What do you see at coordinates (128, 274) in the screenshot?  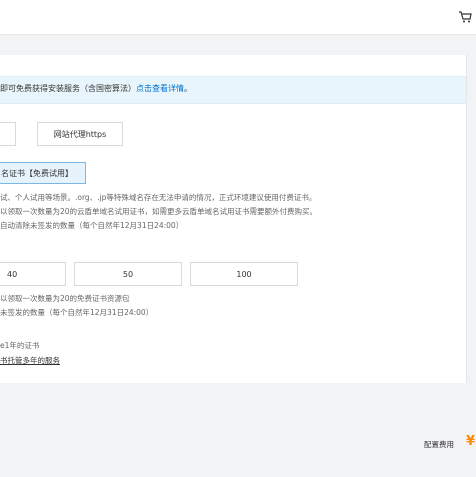 I see `quantity-option-50: 50` at bounding box center [128, 274].